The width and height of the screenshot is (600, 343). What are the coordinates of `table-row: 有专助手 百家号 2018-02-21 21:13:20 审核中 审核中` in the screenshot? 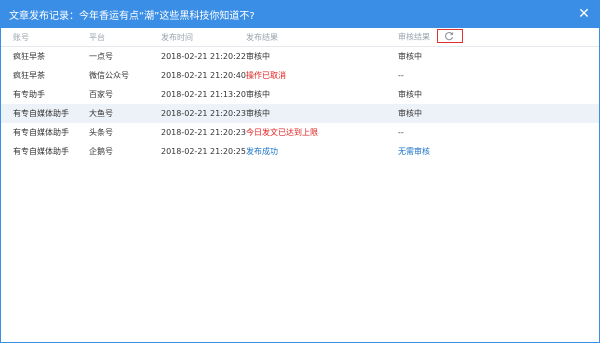 It's located at (300, 94).